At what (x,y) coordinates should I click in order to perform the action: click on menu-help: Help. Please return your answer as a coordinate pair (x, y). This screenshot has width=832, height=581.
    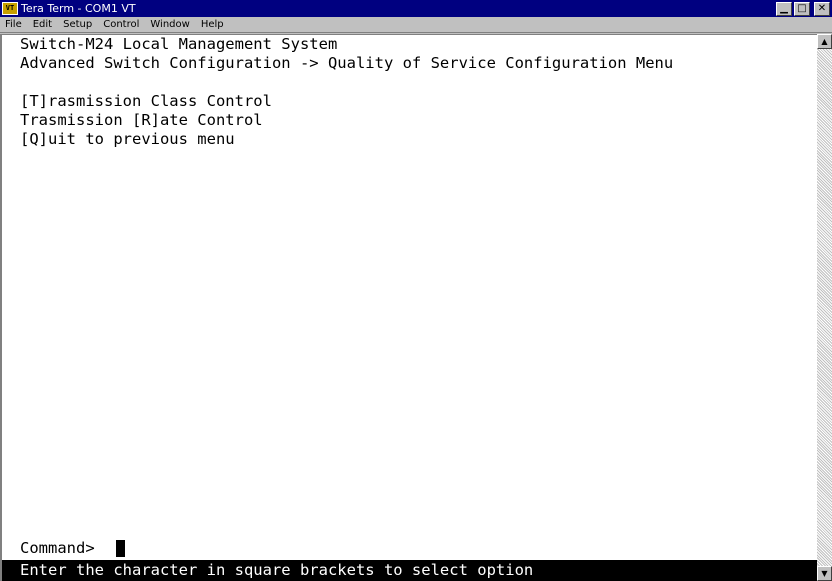
    Looking at the image, I should click on (213, 24).